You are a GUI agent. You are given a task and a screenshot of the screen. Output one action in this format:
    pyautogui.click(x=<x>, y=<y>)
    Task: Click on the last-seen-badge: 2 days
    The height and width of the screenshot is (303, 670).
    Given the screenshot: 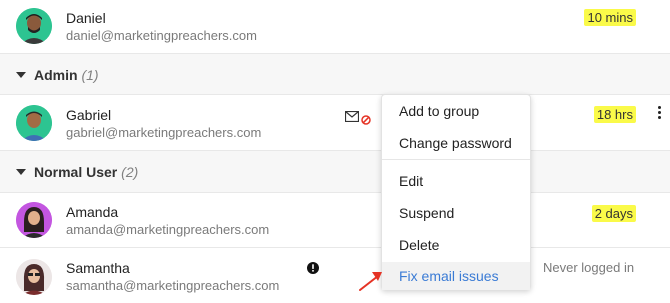 What is the action you would take?
    pyautogui.click(x=613, y=213)
    